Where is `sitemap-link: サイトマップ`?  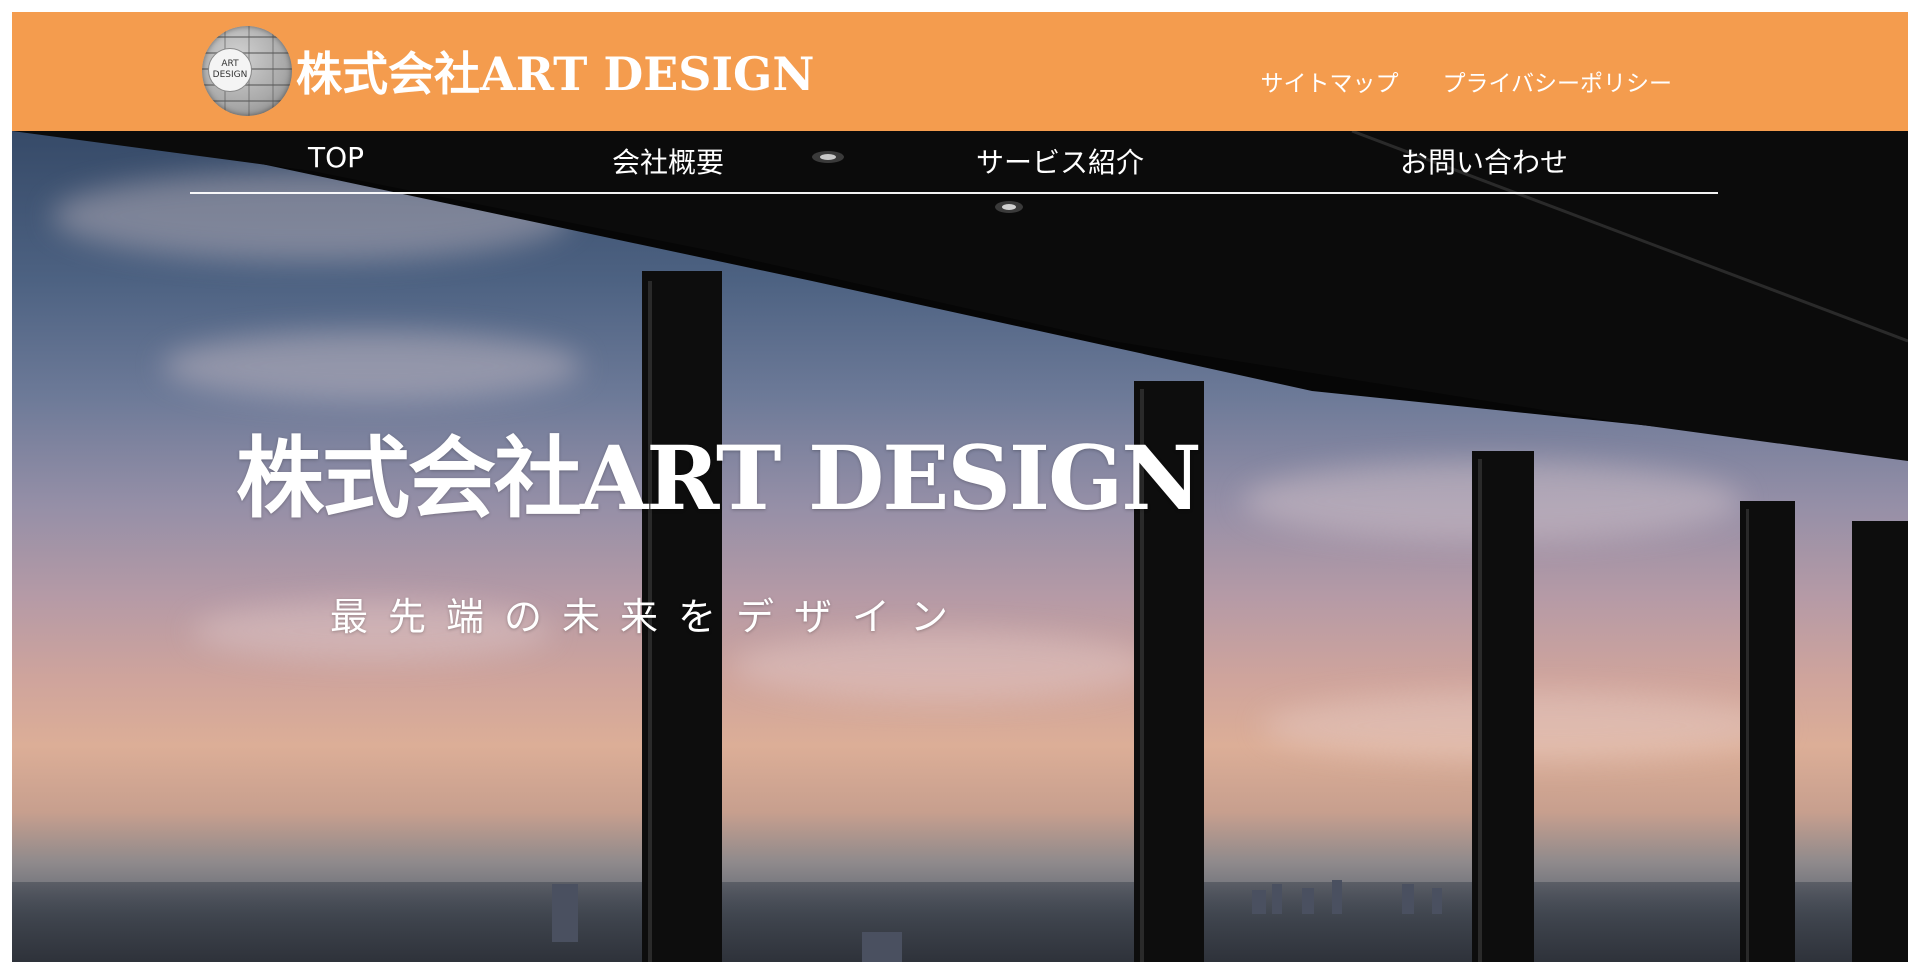
sitemap-link: サイトマップ is located at coordinates (1329, 81).